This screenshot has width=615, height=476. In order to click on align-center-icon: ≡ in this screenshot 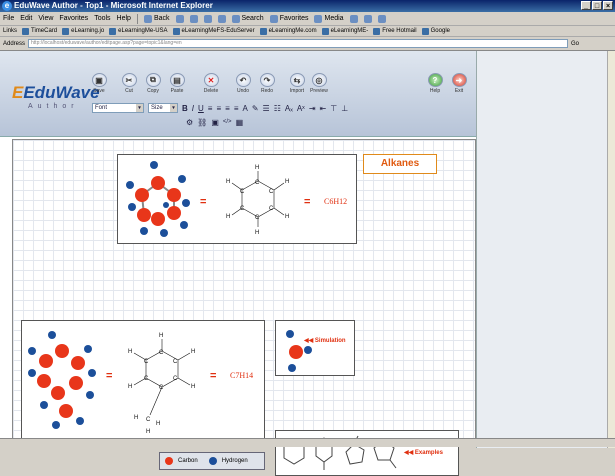, I will do `click(218, 108)`.